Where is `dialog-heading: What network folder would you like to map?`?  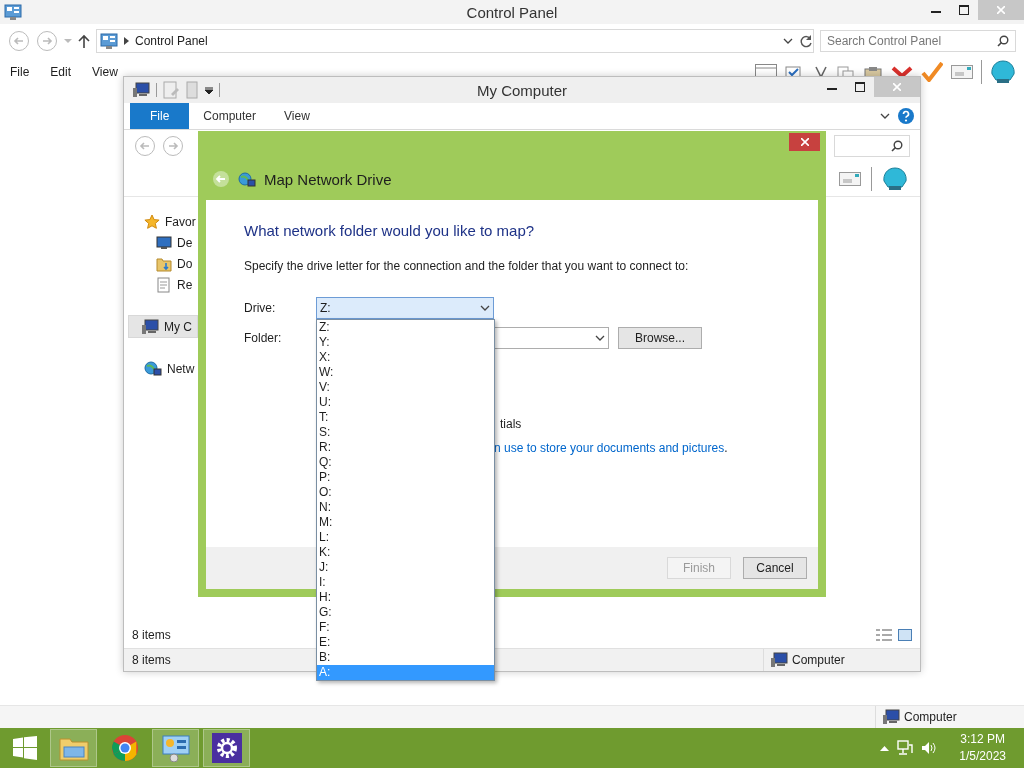
dialog-heading: What network folder would you like to map? is located at coordinates (390, 230).